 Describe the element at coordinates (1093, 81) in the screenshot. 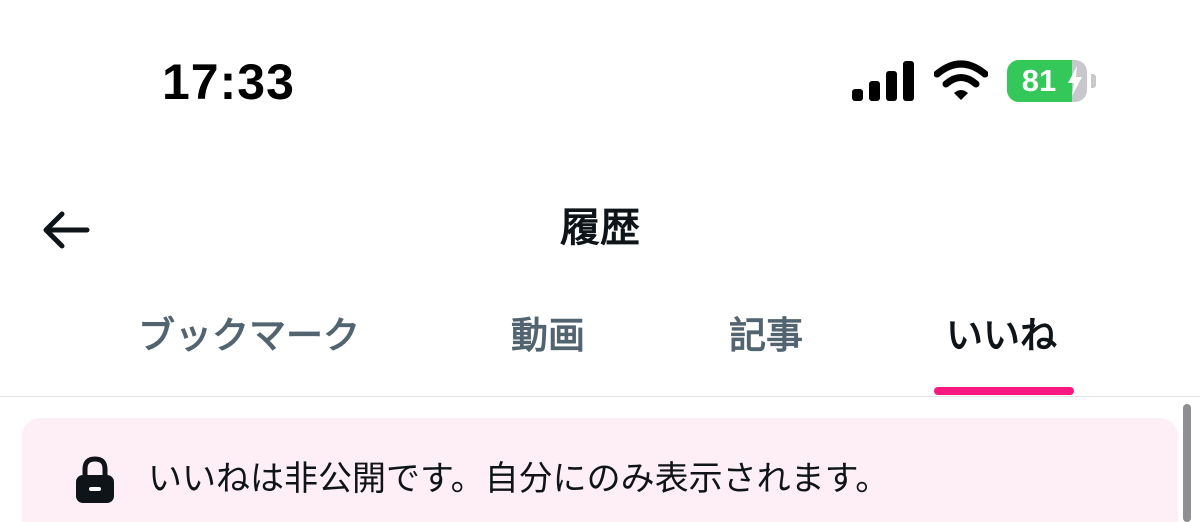

I see `battery-cap` at that location.